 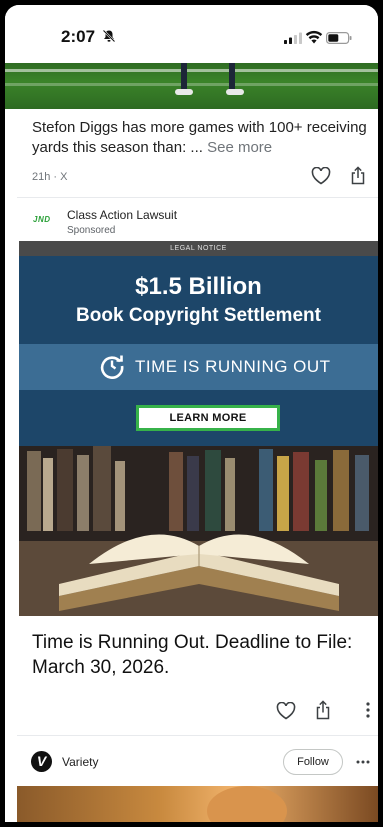 What do you see at coordinates (109, 36) in the screenshot?
I see `bell-off-icon` at bounding box center [109, 36].